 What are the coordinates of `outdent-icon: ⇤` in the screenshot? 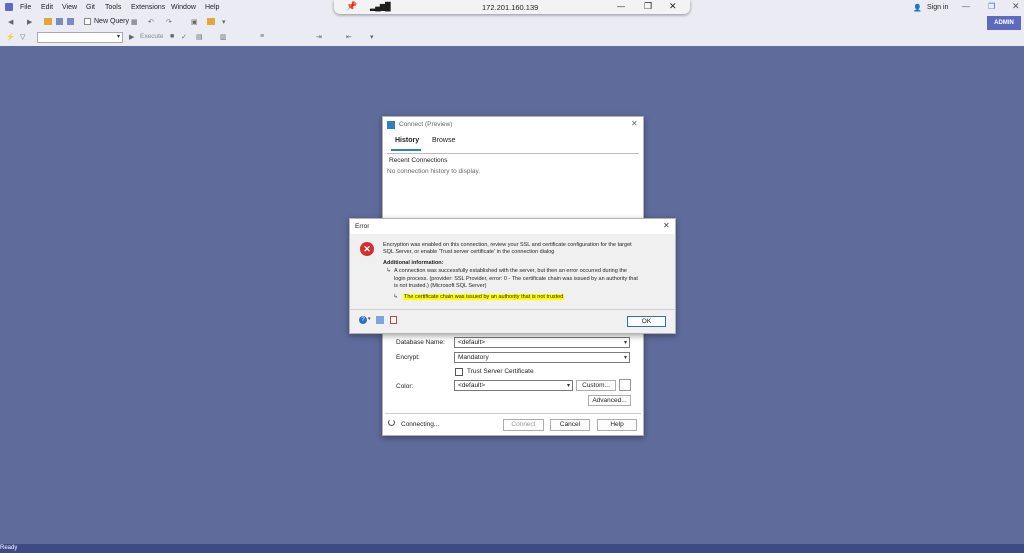 It's located at (349, 37).